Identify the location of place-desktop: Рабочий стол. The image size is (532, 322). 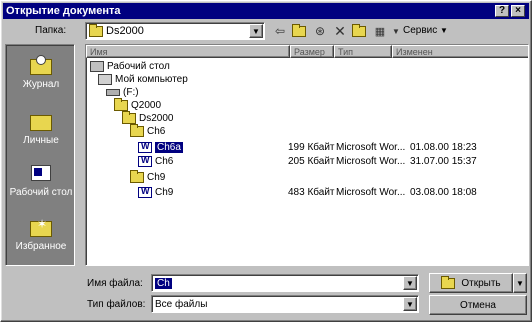
(41, 185).